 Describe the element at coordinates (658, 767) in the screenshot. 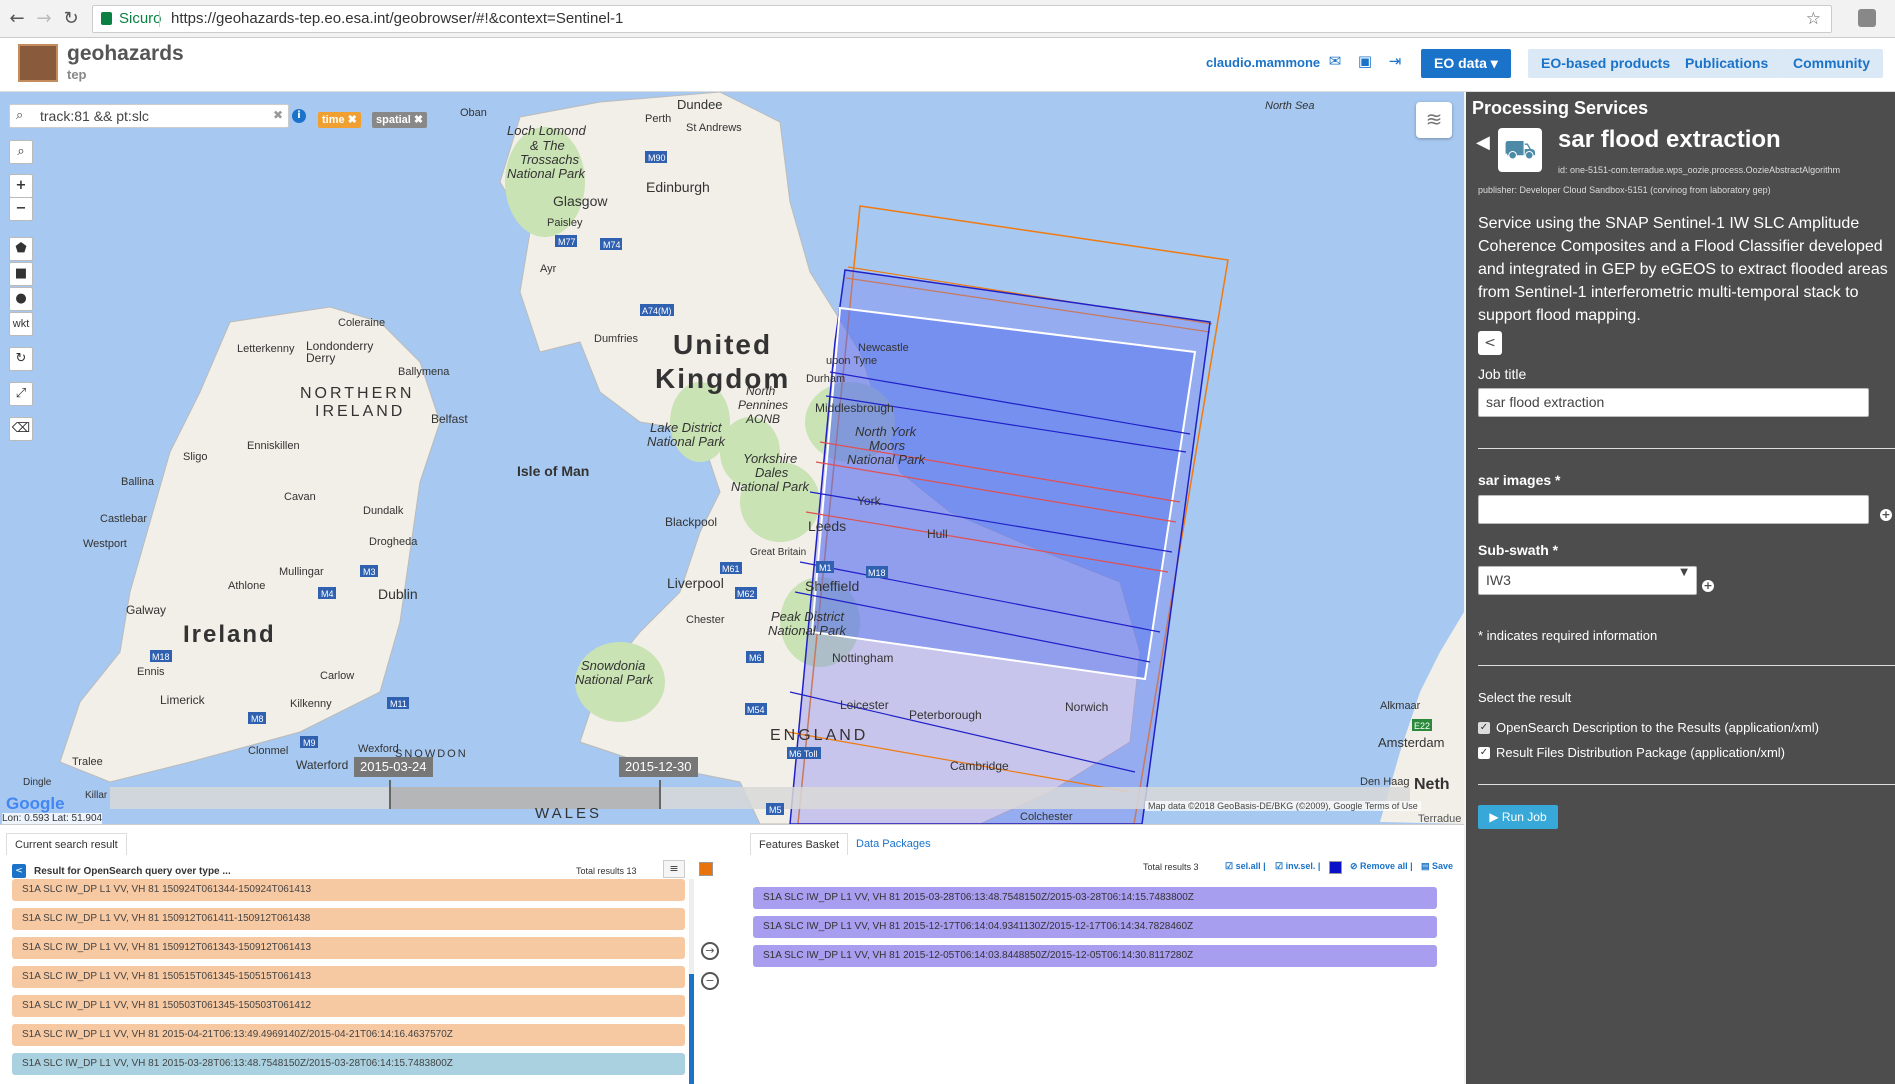

I see `timeline-end-label: 2015-12-30` at that location.